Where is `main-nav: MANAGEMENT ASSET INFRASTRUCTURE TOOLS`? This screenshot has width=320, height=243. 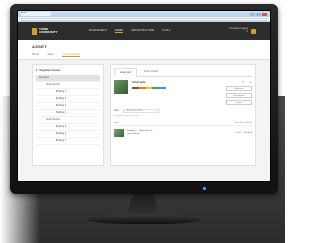
main-nav: MANAGEMENT ASSET INFRASTRUCTURE TOOLS is located at coordinates (129, 31).